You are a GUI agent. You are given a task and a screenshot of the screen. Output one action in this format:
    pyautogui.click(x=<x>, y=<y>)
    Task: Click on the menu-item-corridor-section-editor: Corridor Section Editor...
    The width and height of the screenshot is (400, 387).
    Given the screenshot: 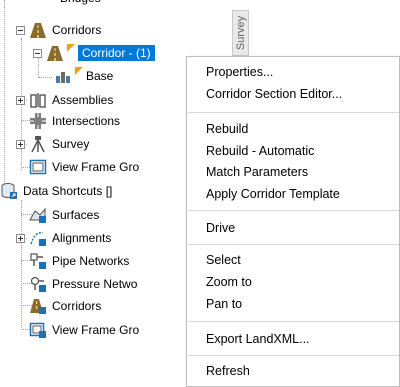 What is the action you would take?
    pyautogui.click(x=293, y=94)
    